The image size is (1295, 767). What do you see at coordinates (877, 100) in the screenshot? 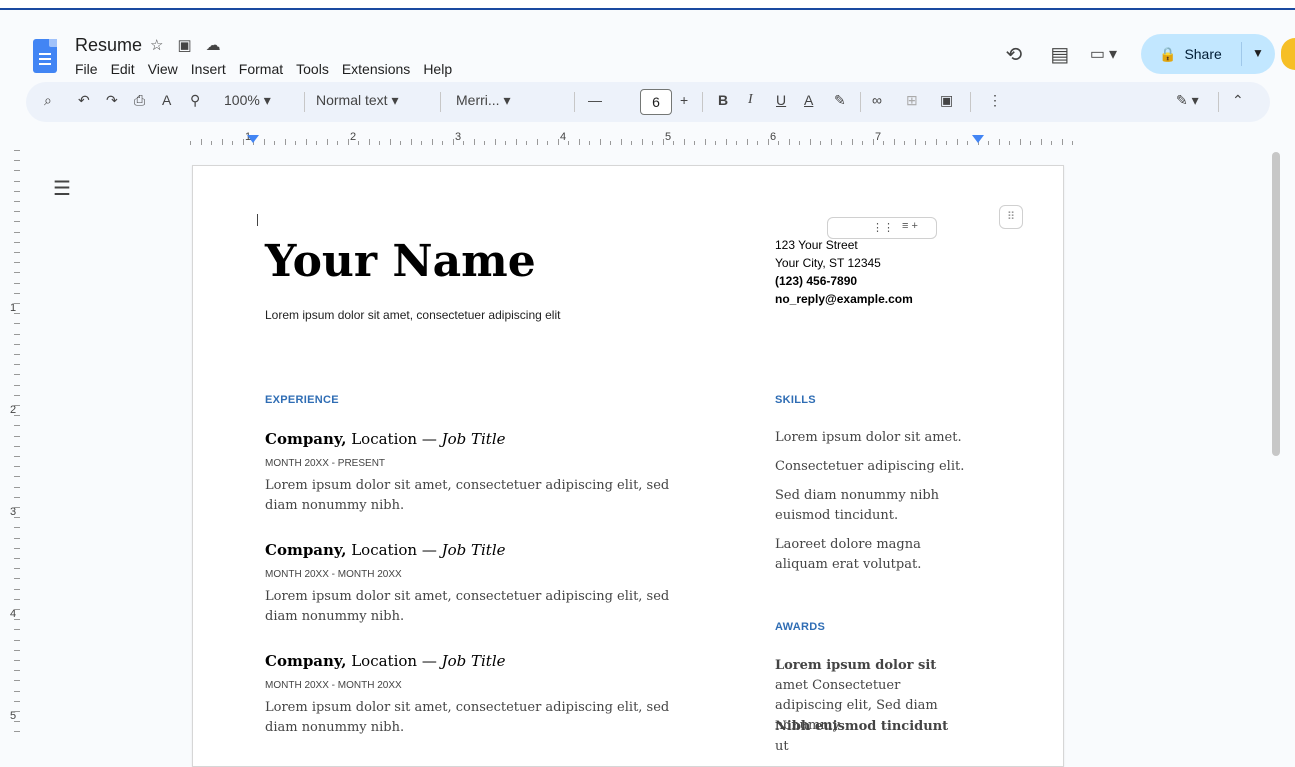
I see `link-icon: ∞` at bounding box center [877, 100].